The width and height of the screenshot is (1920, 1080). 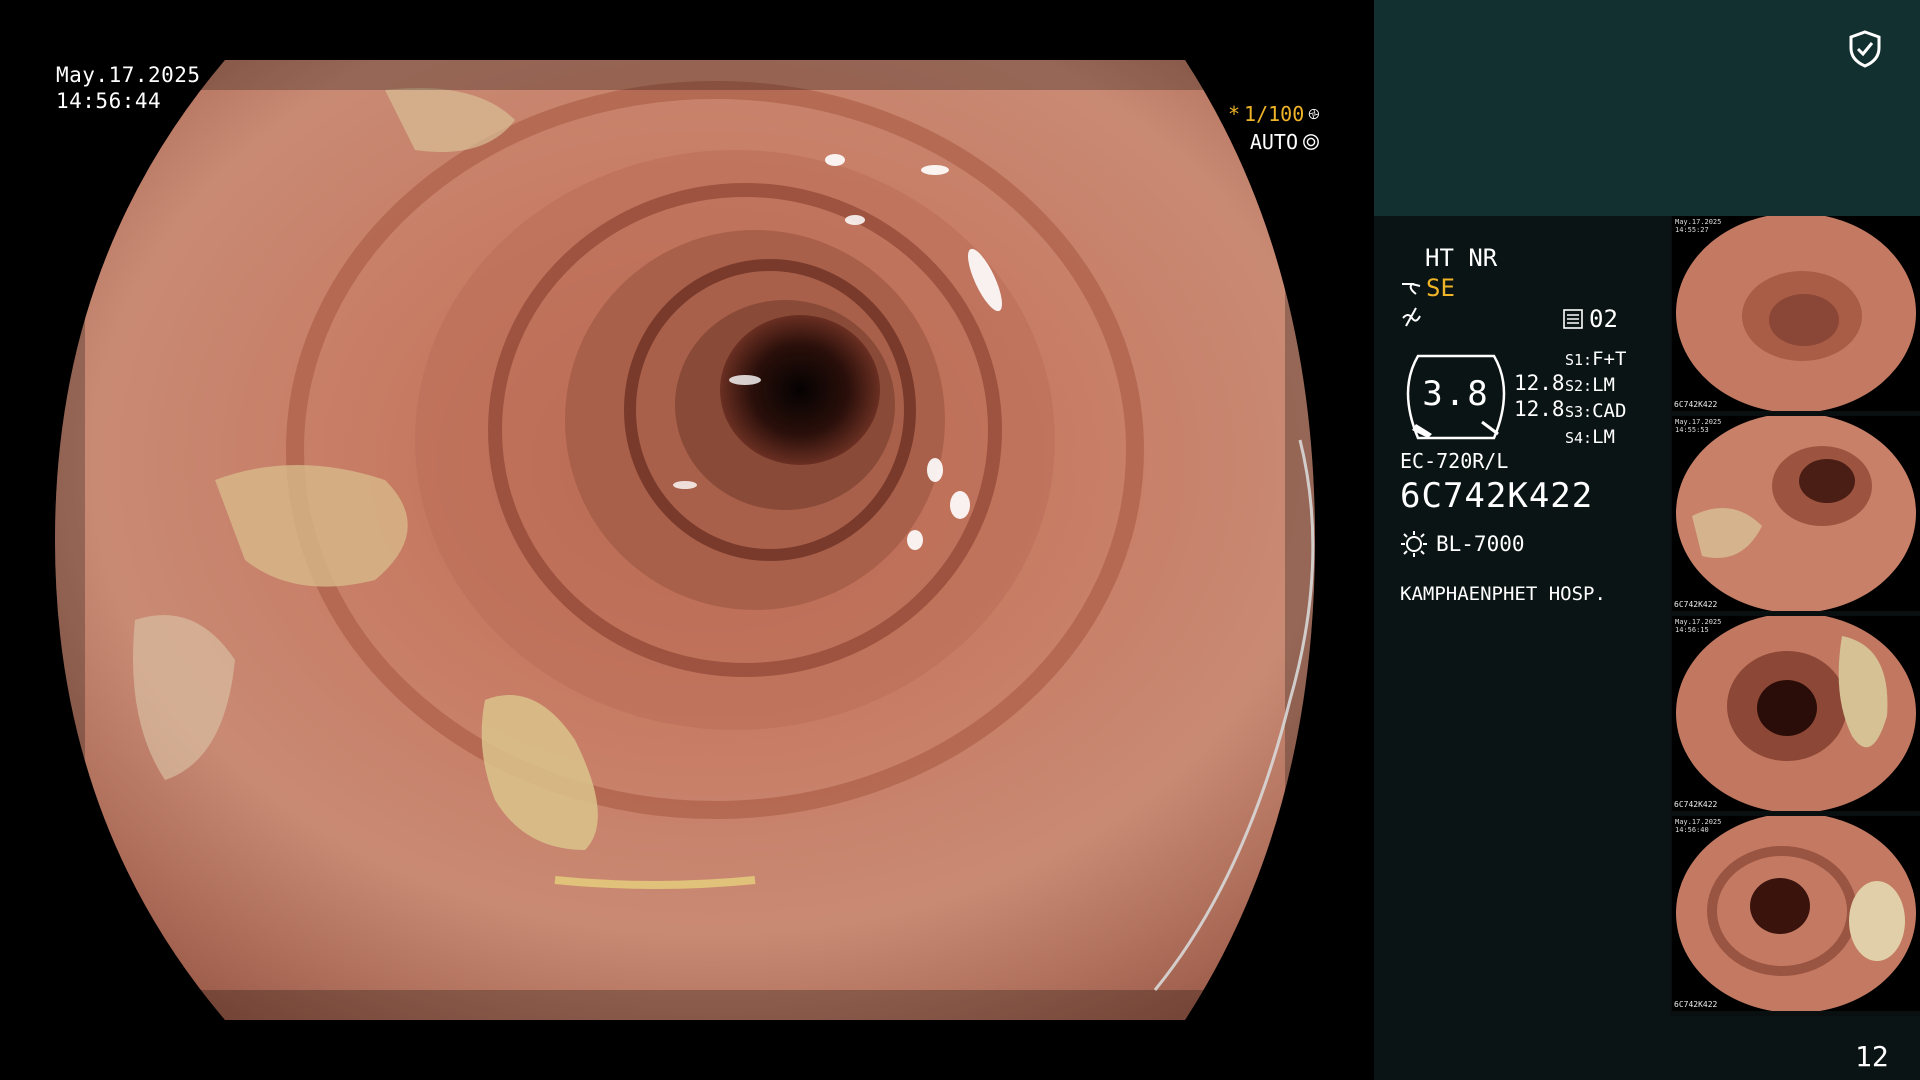 I want to click on shutter-icon, so click(x=1314, y=114).